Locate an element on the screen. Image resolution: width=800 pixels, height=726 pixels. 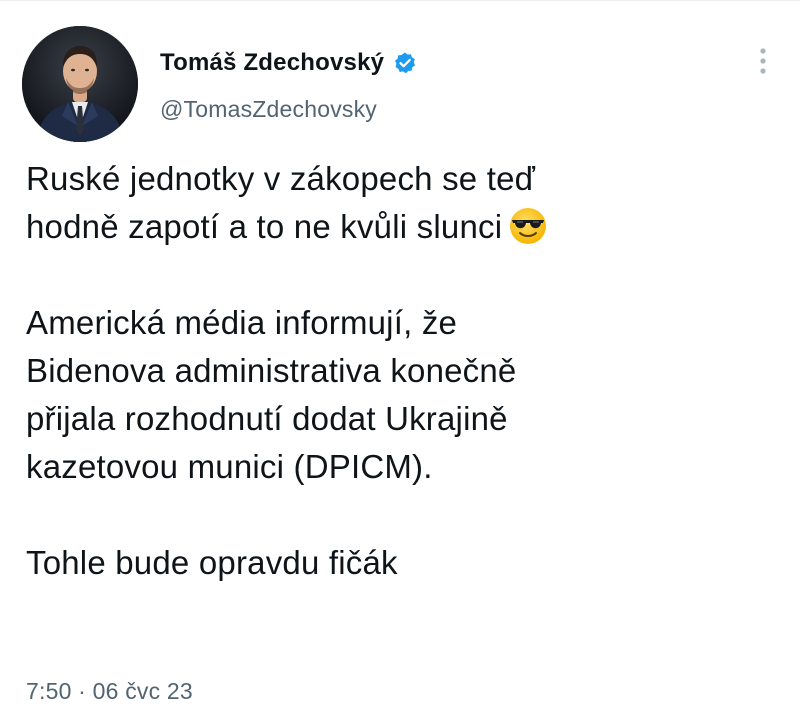
tweet-paragraph: Tohle bude opravdu fičák is located at coordinates (396, 563).